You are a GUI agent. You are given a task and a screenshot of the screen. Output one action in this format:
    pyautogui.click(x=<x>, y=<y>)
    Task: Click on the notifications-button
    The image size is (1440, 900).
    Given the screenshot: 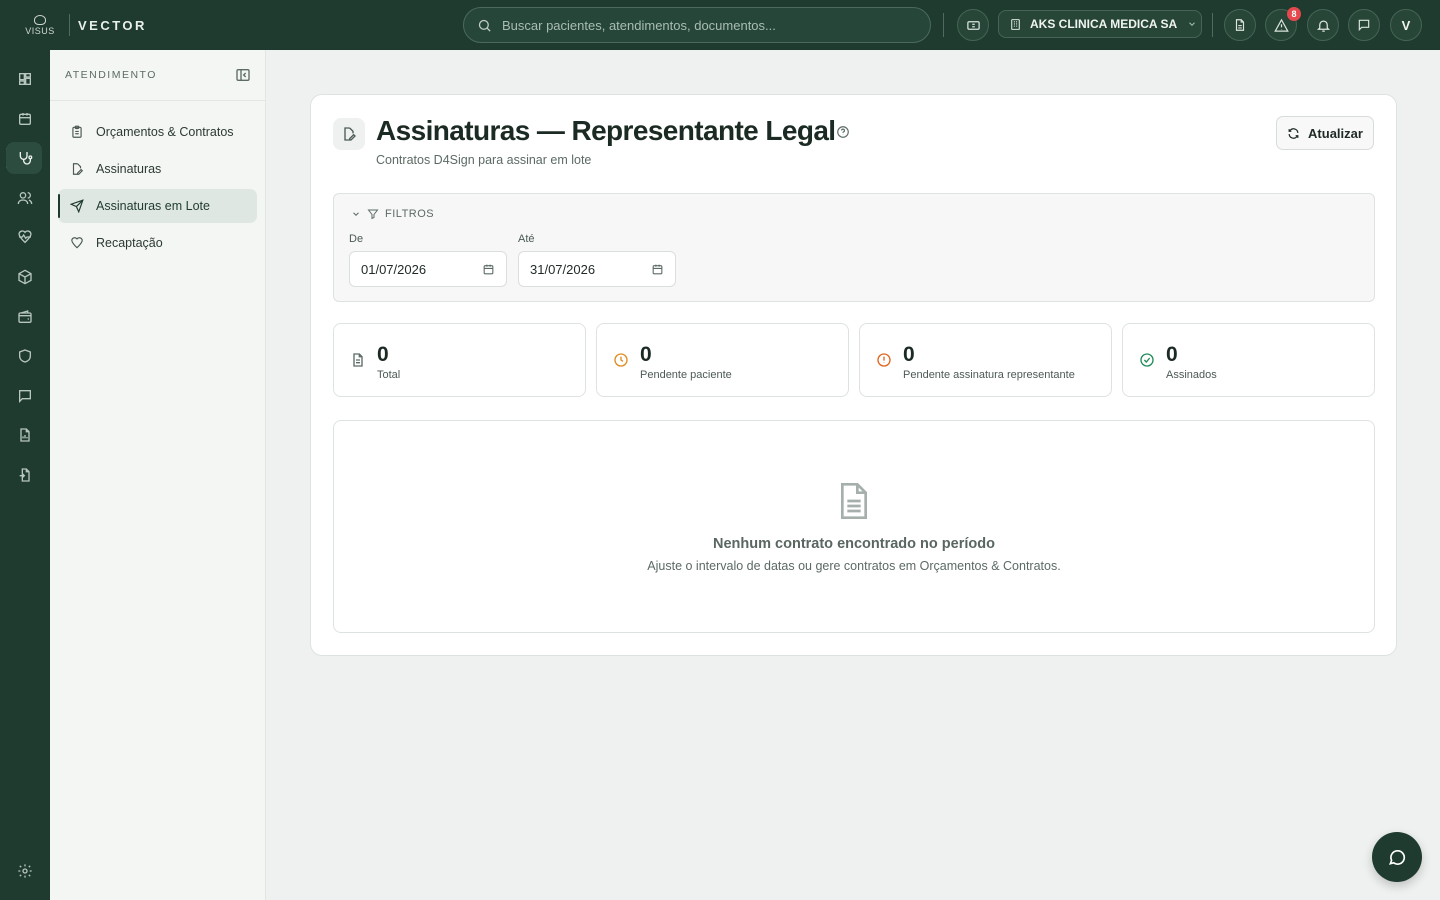 What is the action you would take?
    pyautogui.click(x=1323, y=25)
    